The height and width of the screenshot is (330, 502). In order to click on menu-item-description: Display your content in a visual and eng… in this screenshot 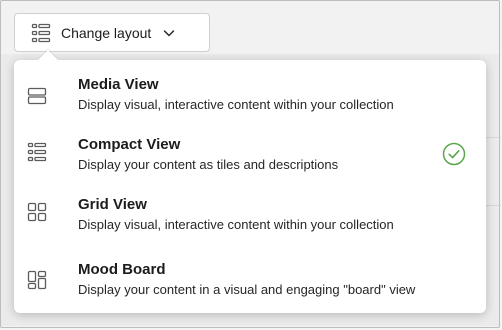, I will do `click(247, 289)`.